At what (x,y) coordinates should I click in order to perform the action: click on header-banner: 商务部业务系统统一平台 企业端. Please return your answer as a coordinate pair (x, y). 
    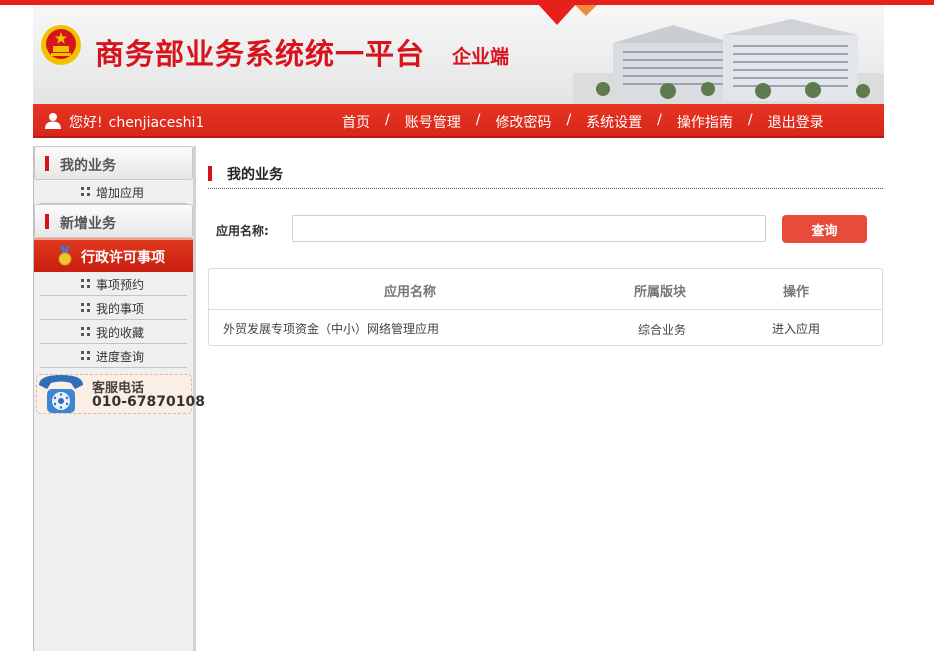
    Looking at the image, I should click on (458, 54).